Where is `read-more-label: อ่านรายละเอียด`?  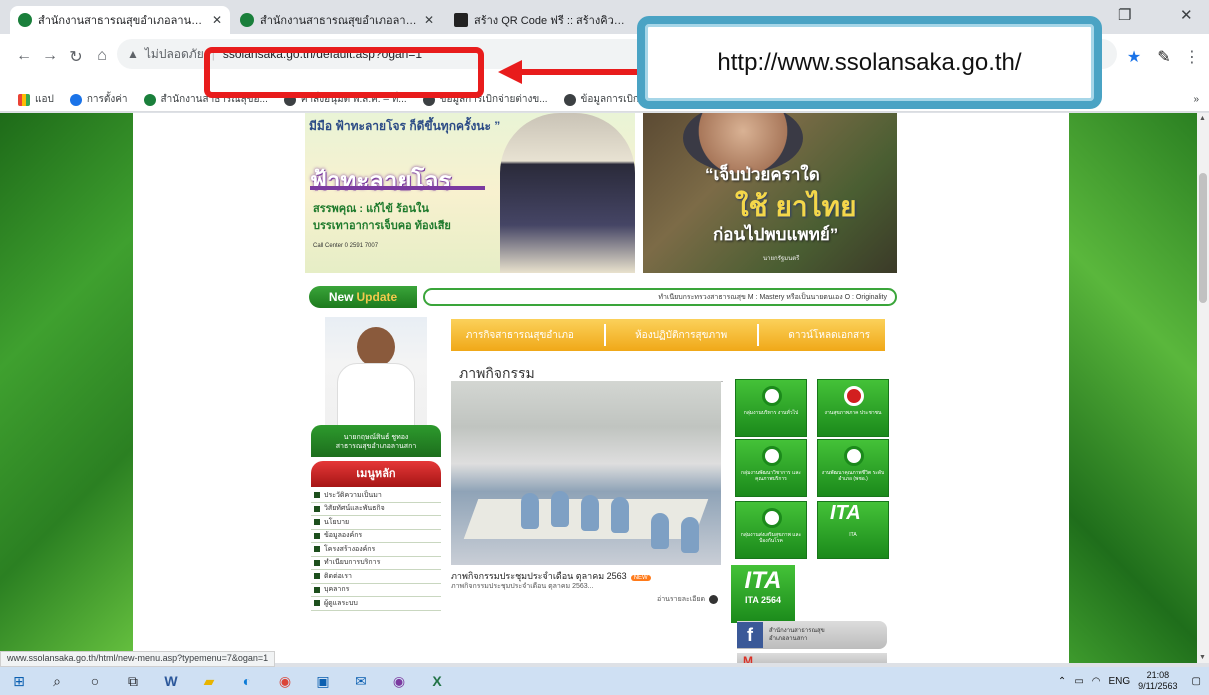 read-more-label: อ่านรายละเอียด is located at coordinates (681, 599).